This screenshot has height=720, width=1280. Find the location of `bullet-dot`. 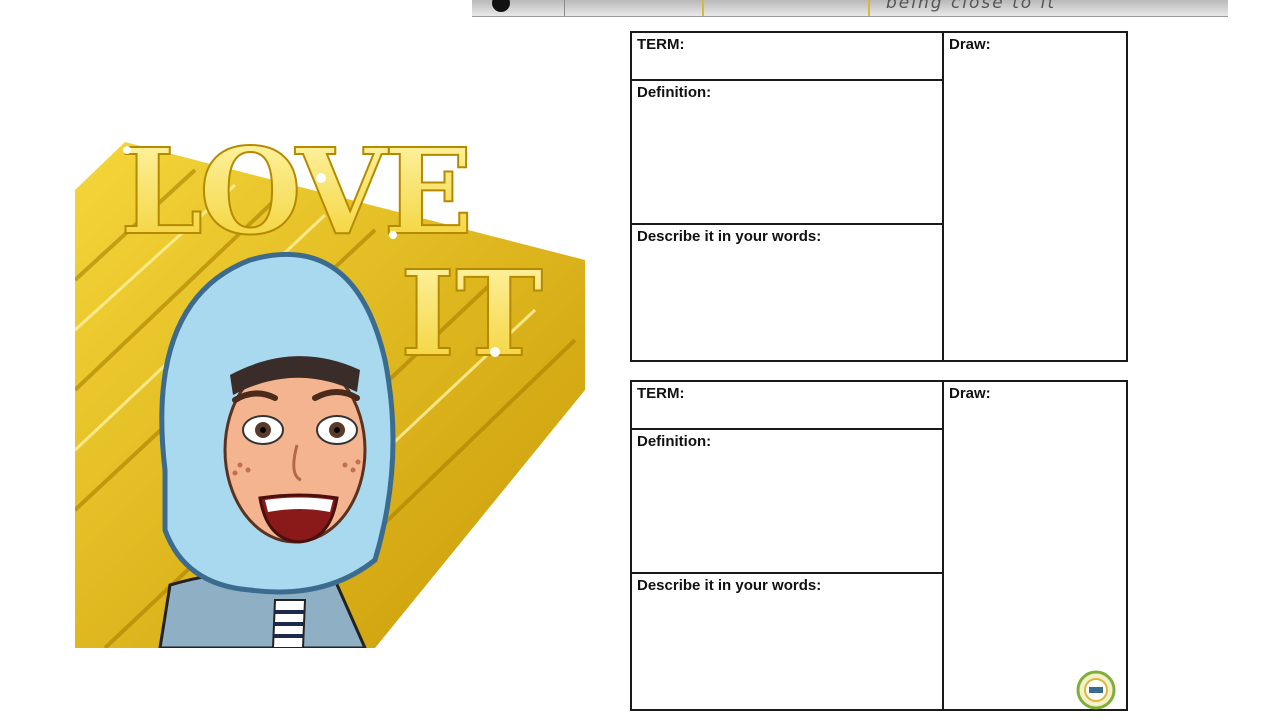

bullet-dot is located at coordinates (501, 6).